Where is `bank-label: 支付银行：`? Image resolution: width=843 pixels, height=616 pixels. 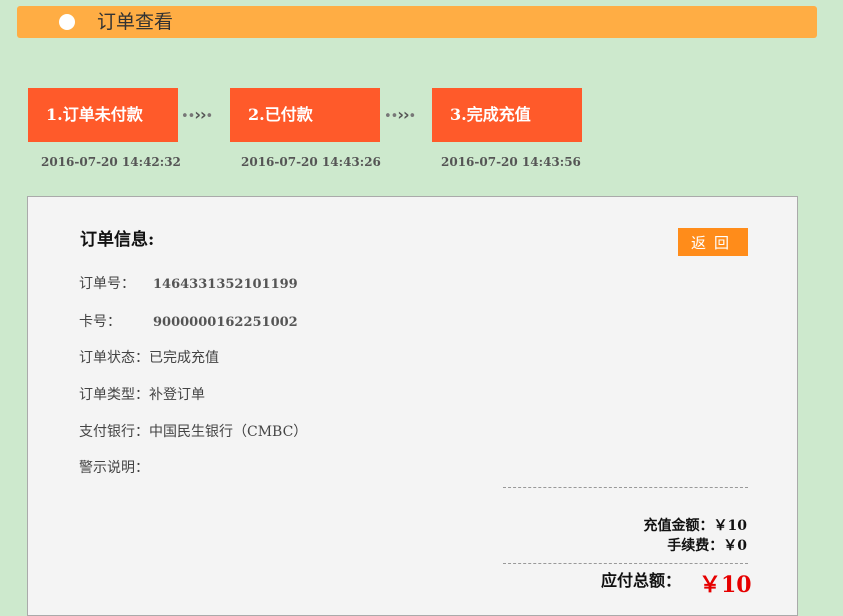 bank-label: 支付银行： is located at coordinates (114, 432).